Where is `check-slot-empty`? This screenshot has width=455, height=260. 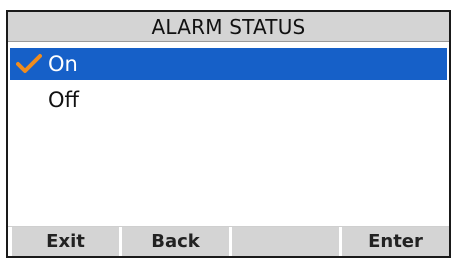 check-slot-empty is located at coordinates (29, 100).